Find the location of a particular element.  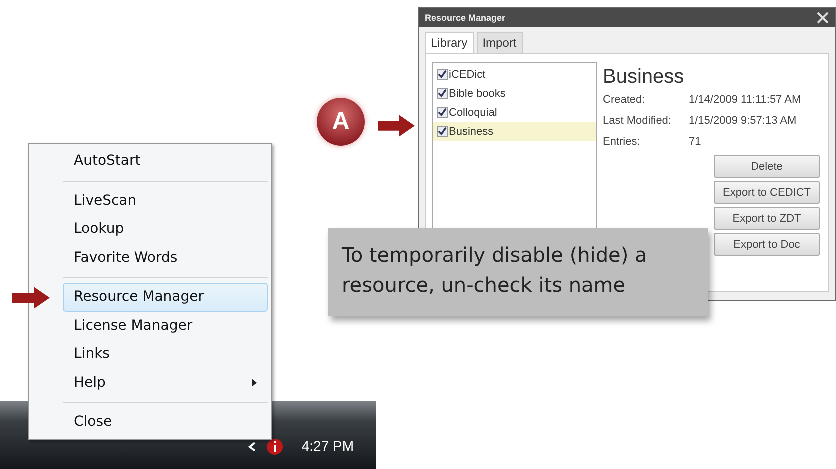

action-button: Export to CEDICT is located at coordinates (767, 192).